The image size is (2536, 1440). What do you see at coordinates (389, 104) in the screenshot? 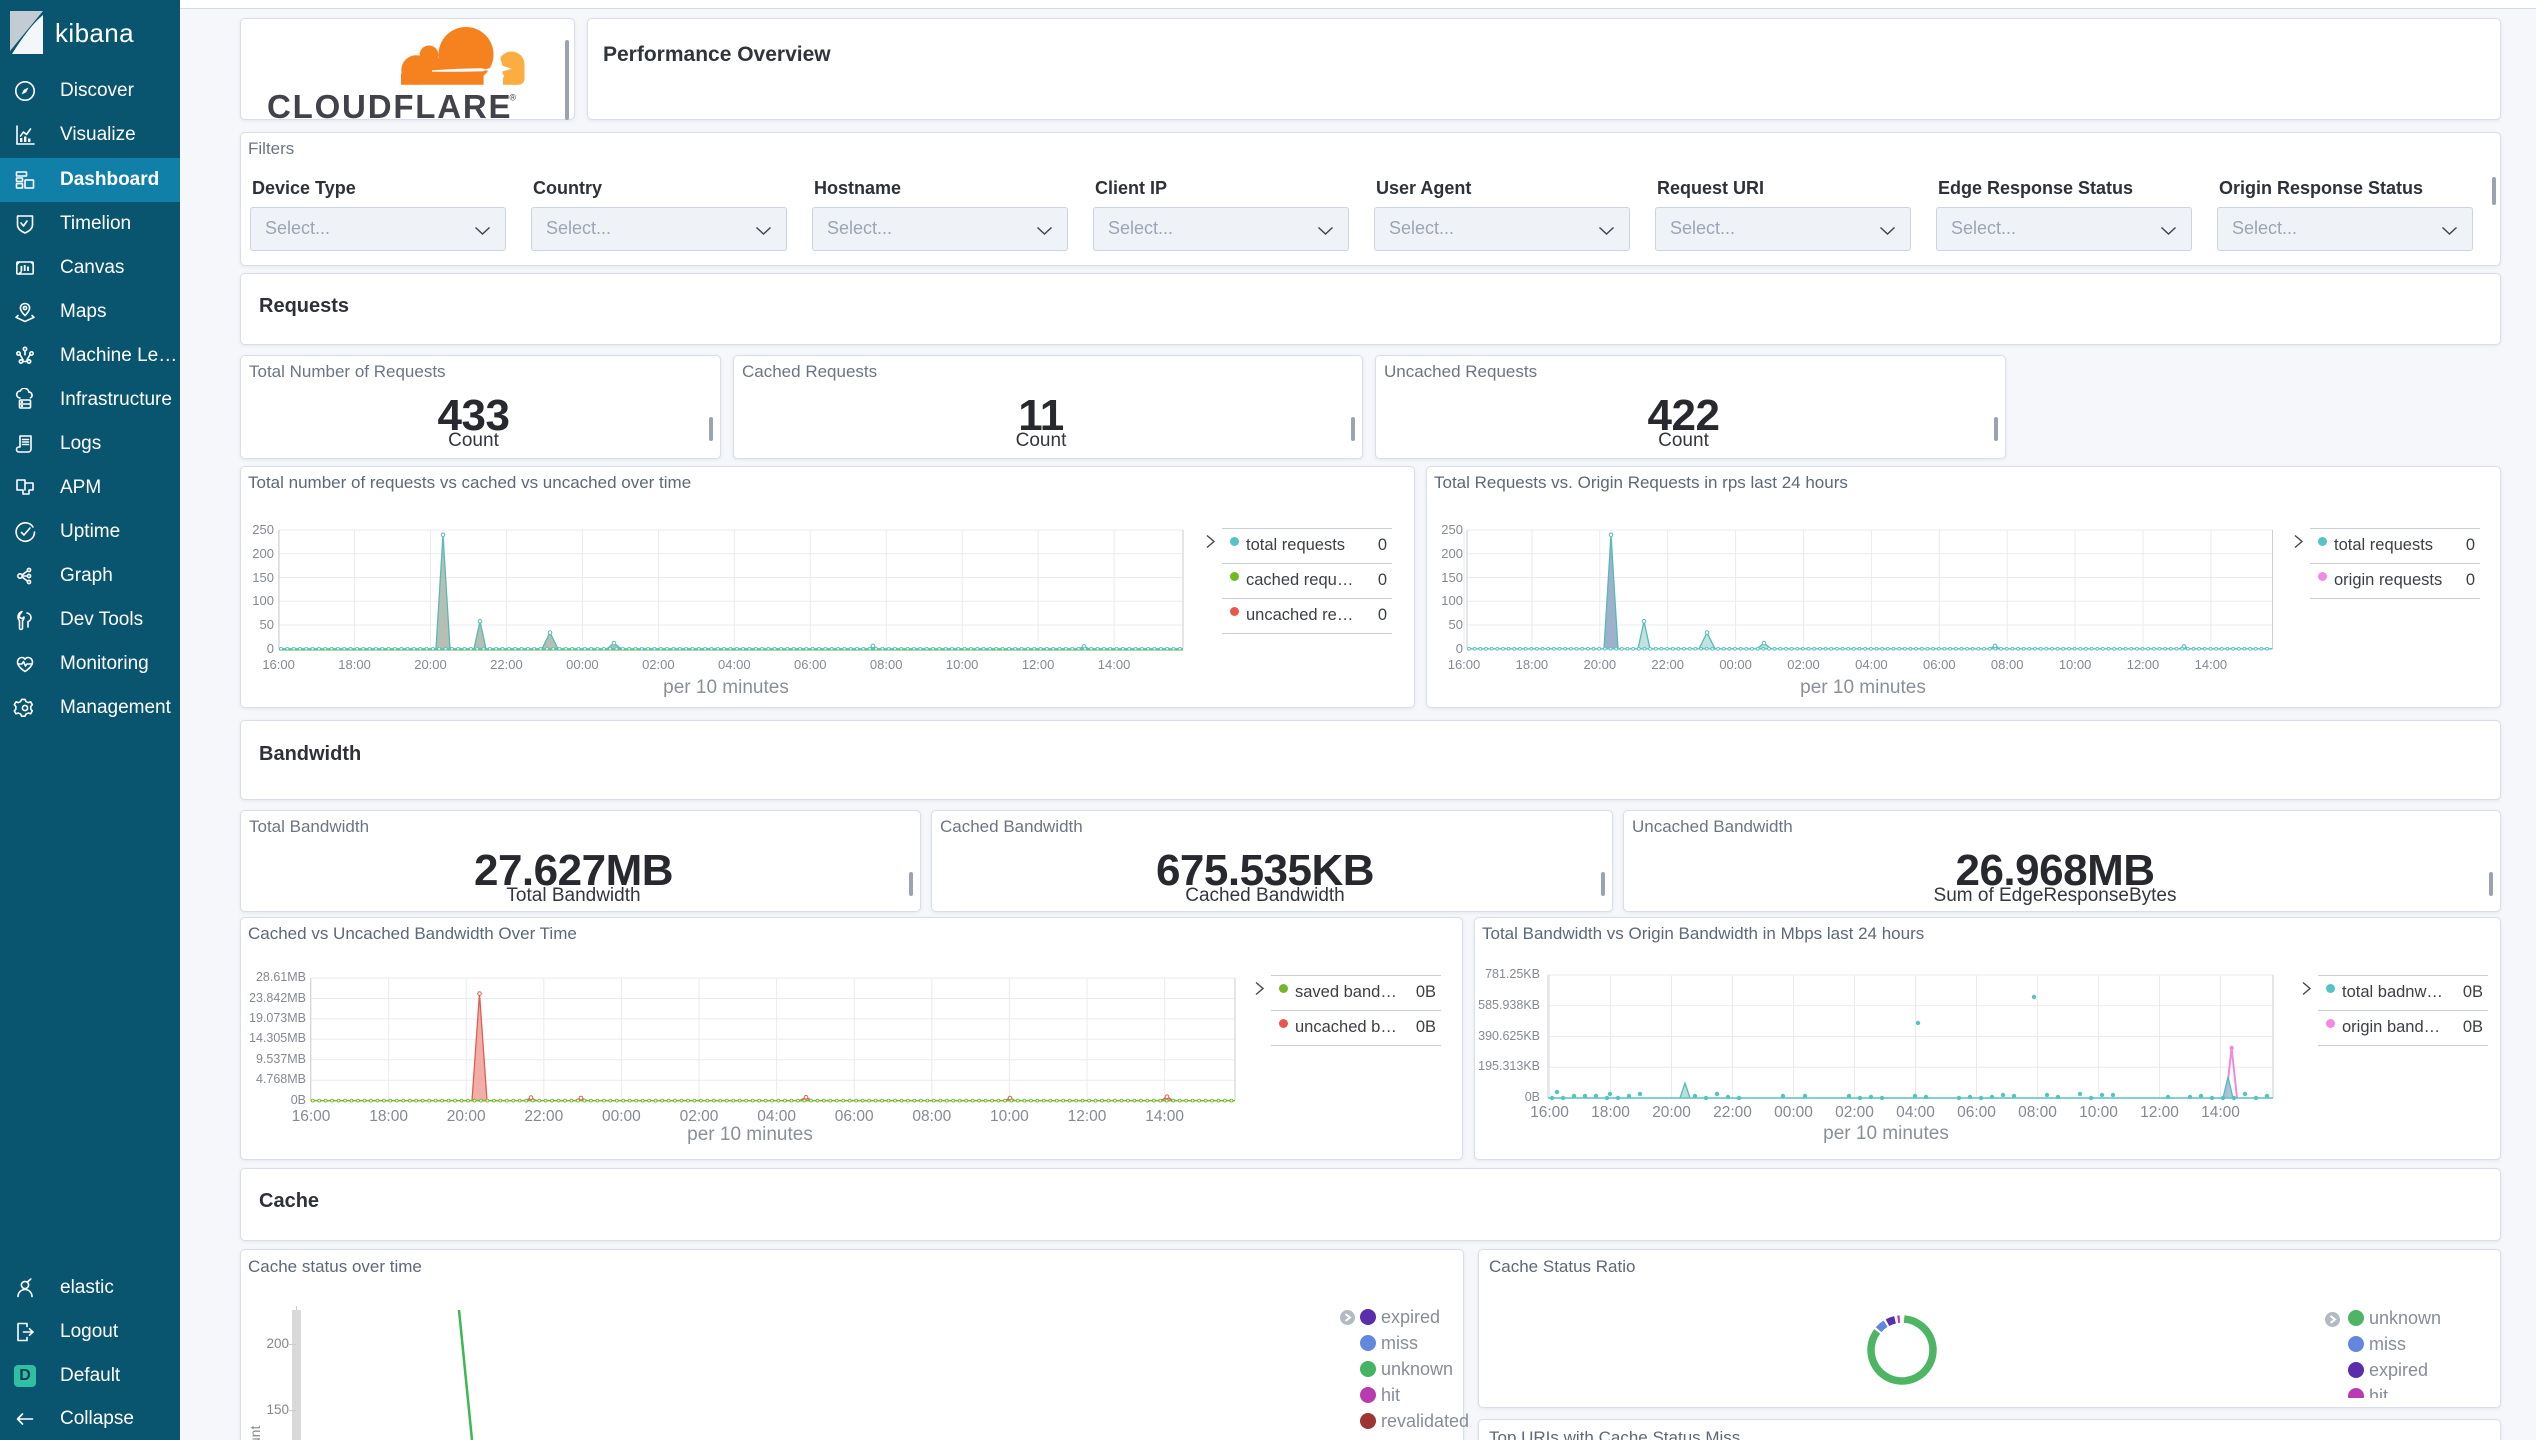
I see `svg-text: CLOUDFLARE` at bounding box center [389, 104].